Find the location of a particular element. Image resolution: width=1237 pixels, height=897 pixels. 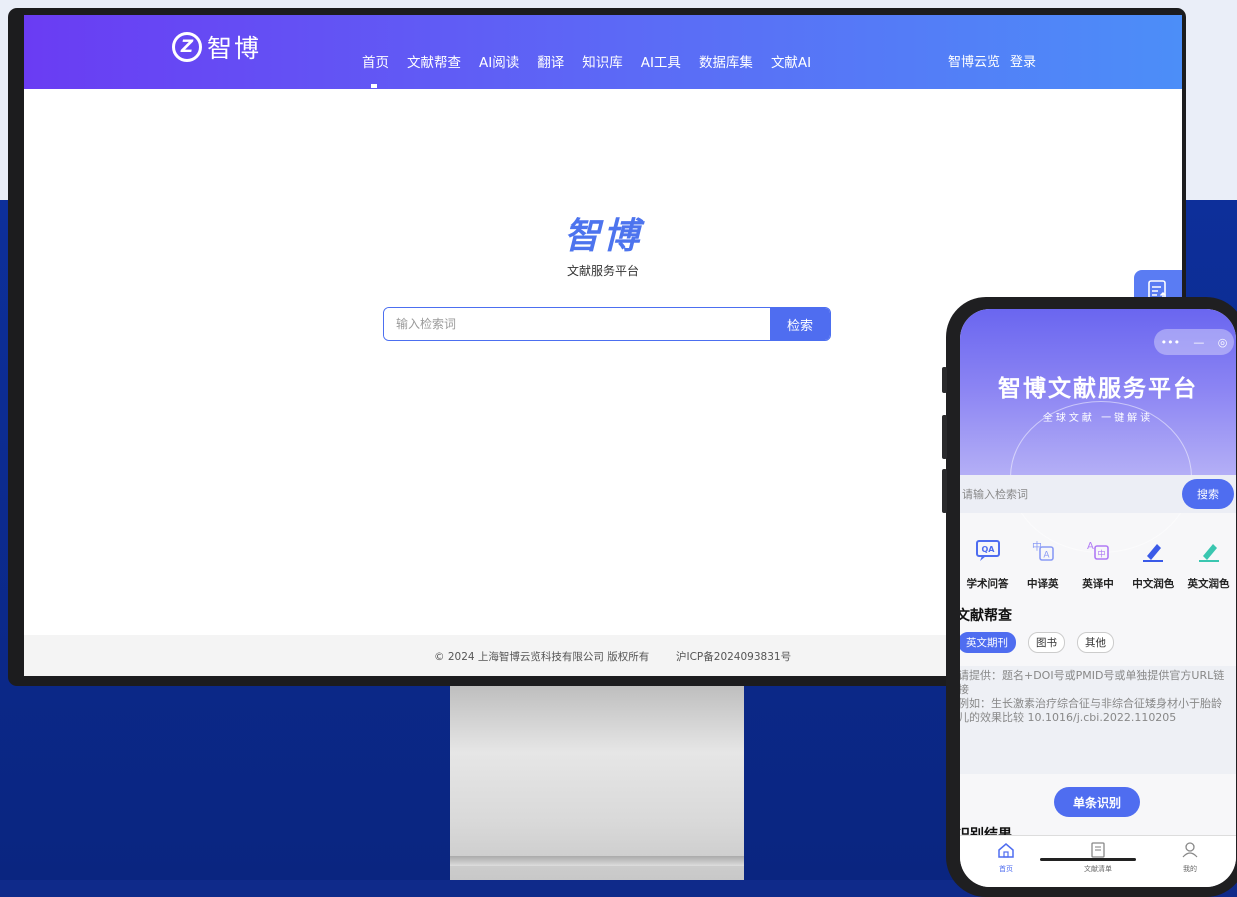

tool-label: 英译中 is located at coordinates (1098, 584).